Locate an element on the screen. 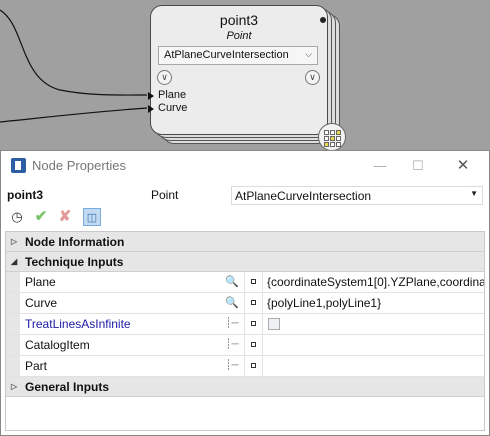 Image resolution: width=490 pixels, height=436 pixels. collapse-arrow-icon: ◢ is located at coordinates (14, 261).